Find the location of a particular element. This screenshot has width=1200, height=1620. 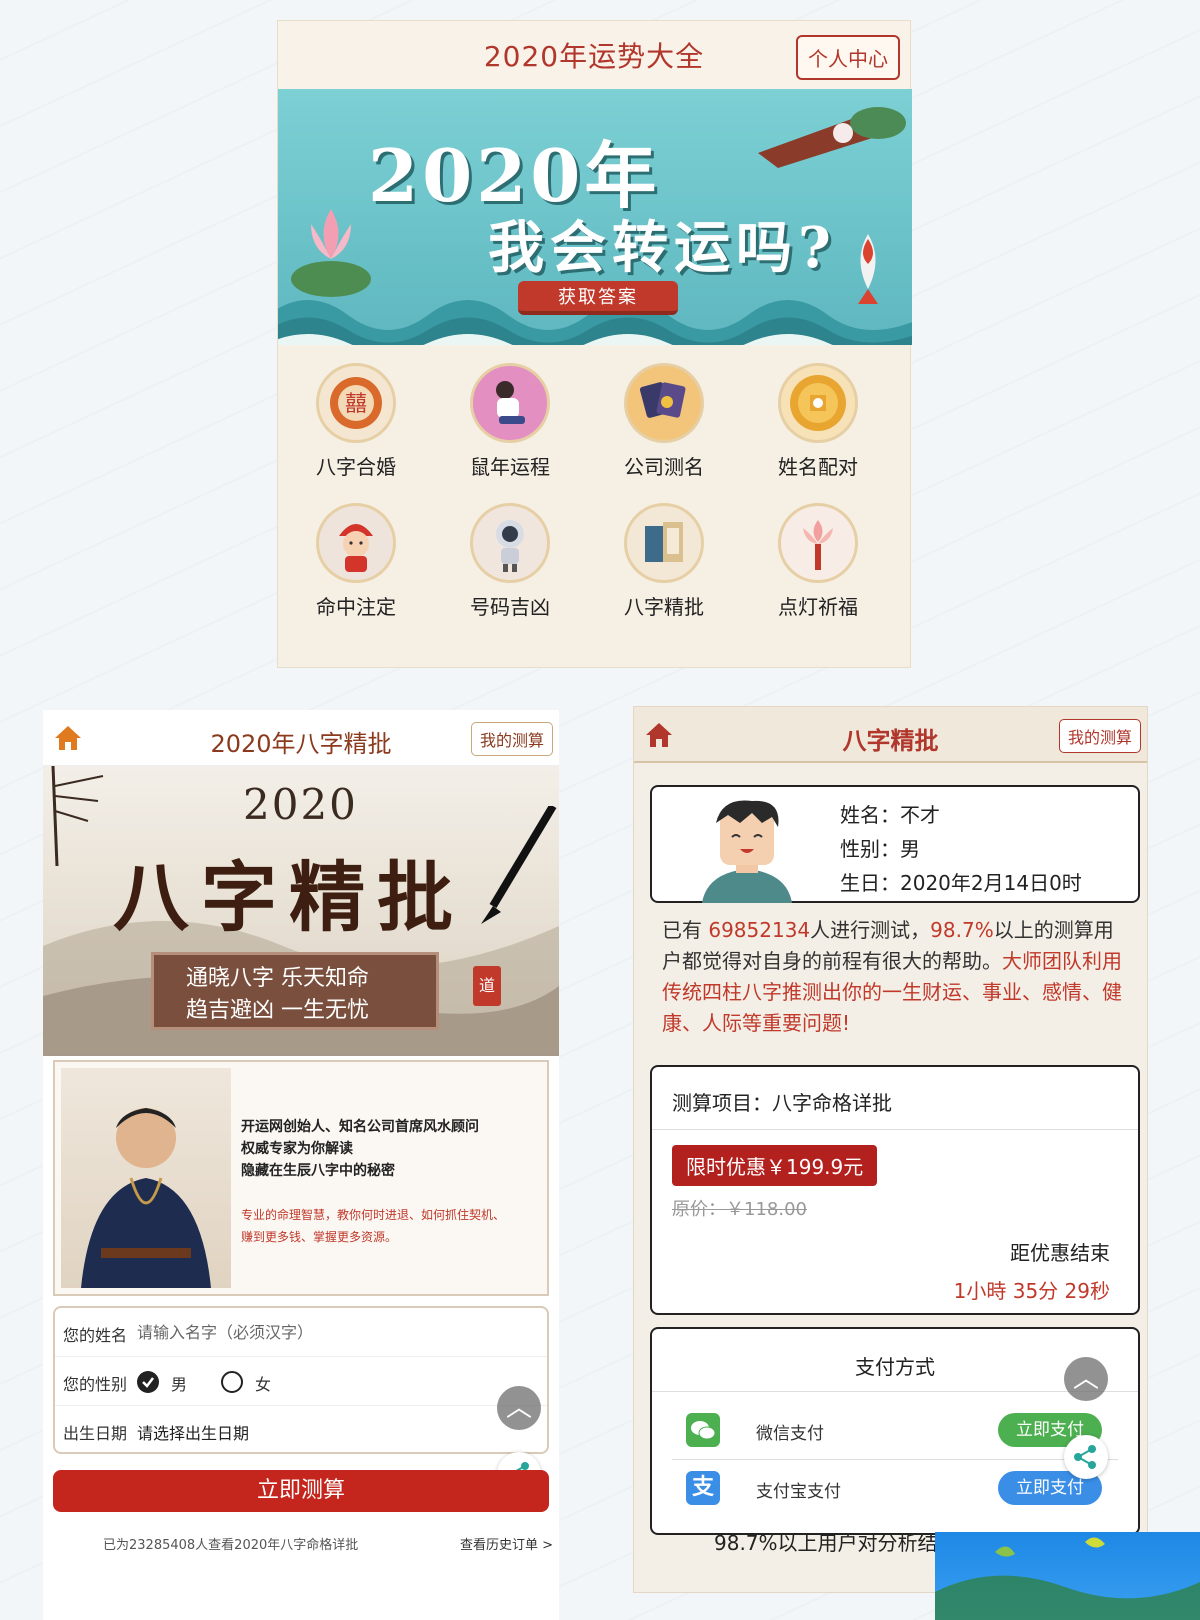

grid-item-marriage: 囍 八字合婚 is located at coordinates (356, 421).